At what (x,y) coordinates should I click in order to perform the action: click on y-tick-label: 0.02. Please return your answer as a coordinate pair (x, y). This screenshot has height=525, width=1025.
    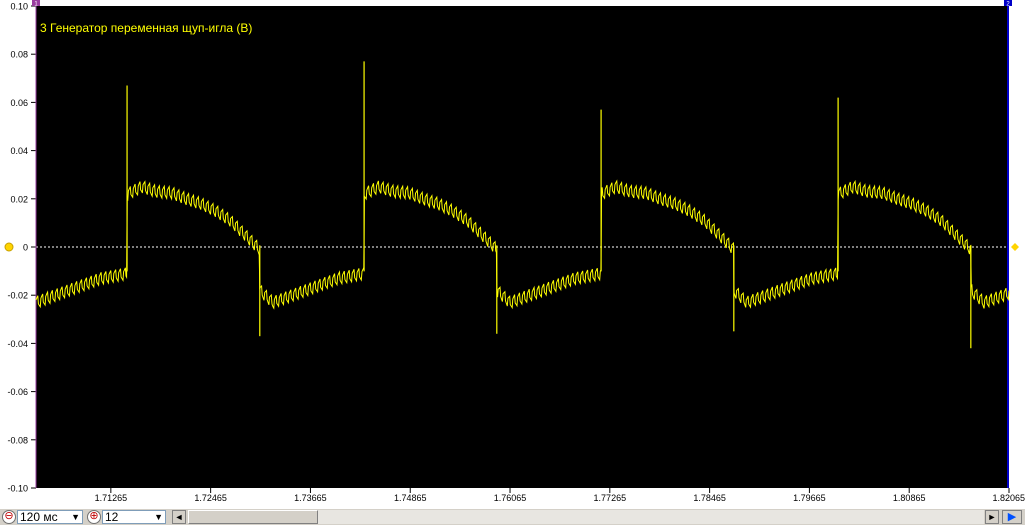
    Looking at the image, I should click on (19, 199).